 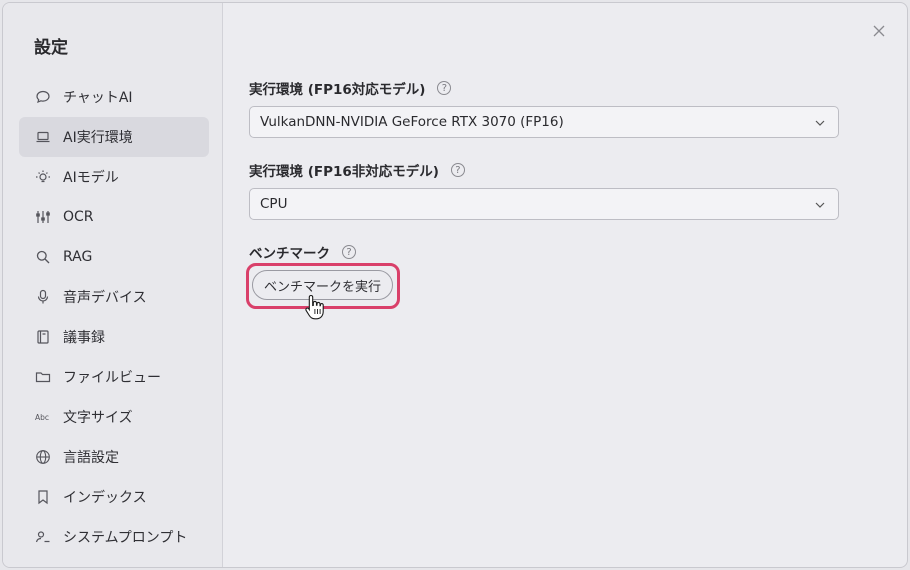 What do you see at coordinates (91, 458) in the screenshot?
I see `sidebar-item-label: 言語設定` at bounding box center [91, 458].